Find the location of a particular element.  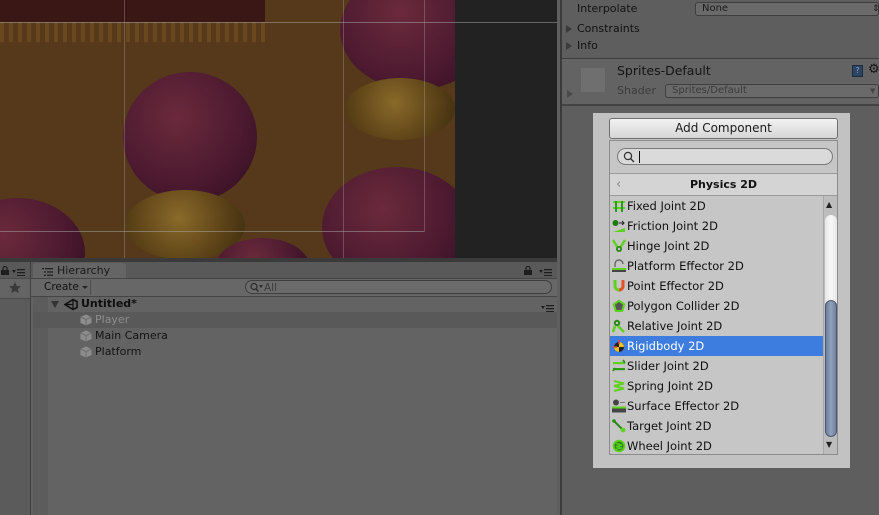

component-item: Target Joint 2D is located at coordinates (716, 426).